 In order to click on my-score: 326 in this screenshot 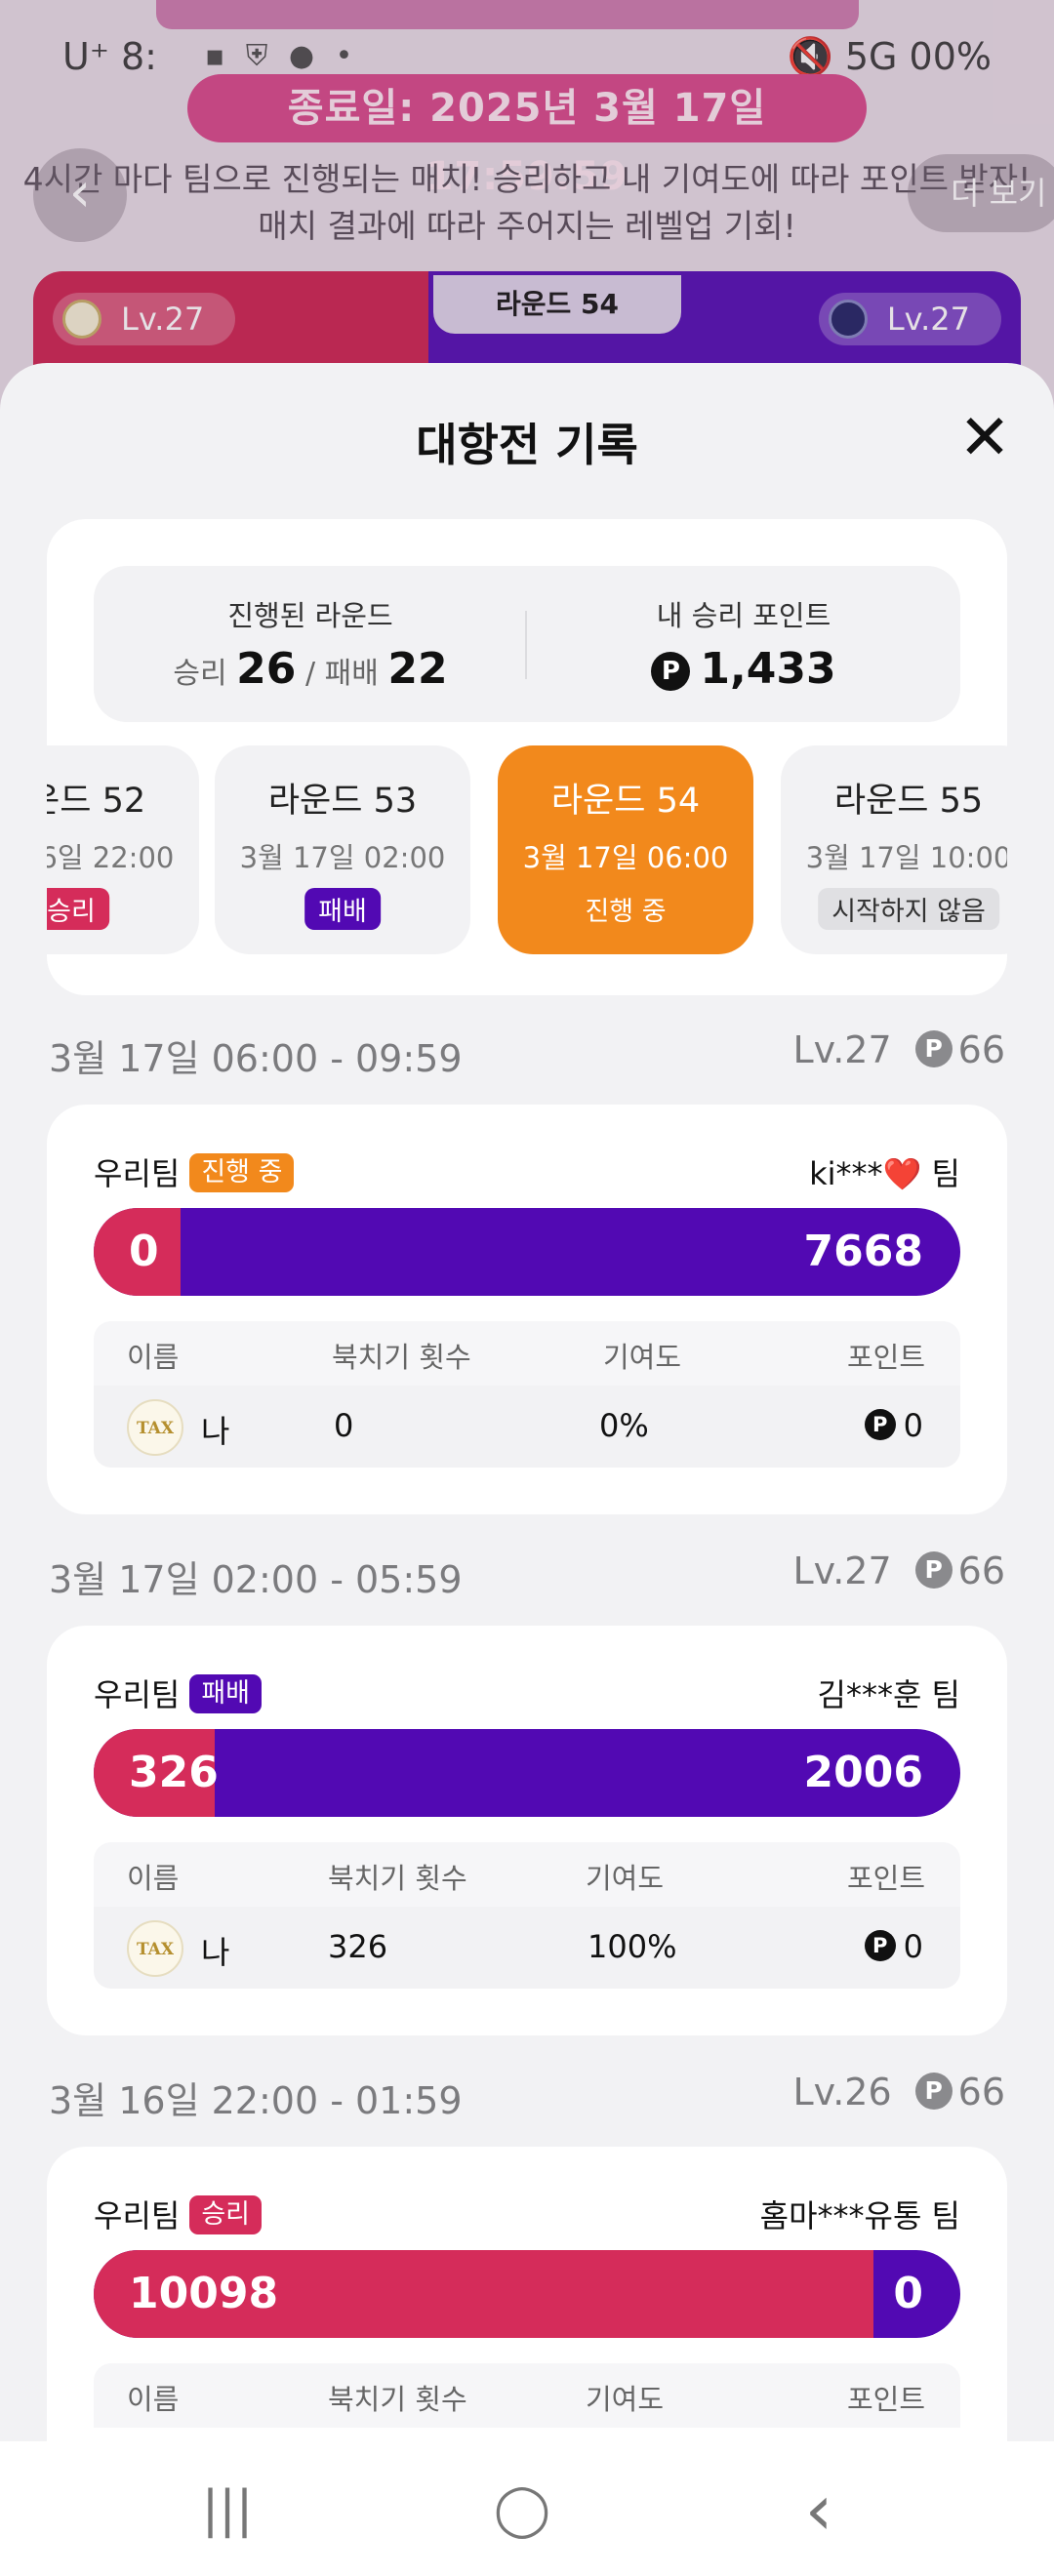, I will do `click(174, 1772)`.